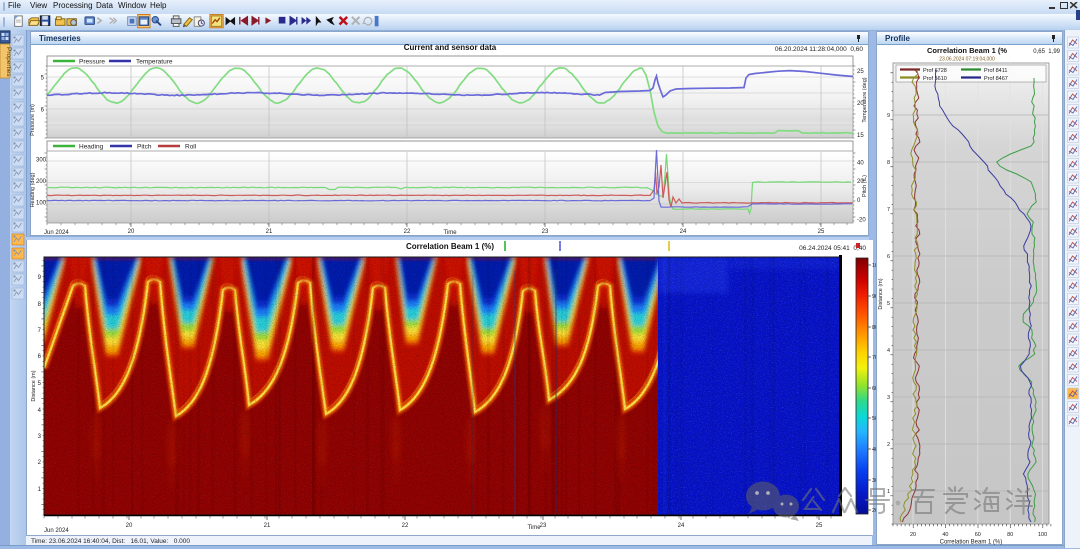 This screenshot has height=549, width=1080. I want to click on svg-text: 06.20.2024 11:28:04,000 0,60, so click(819, 49).